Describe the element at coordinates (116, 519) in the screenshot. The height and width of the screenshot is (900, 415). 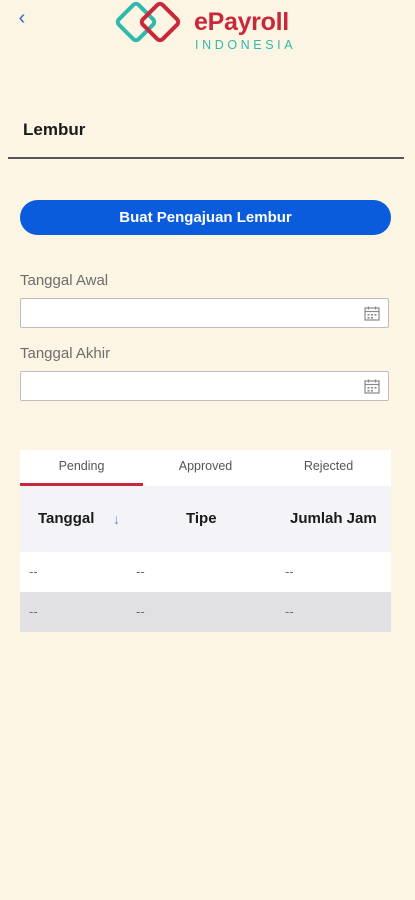
I see `sort-down-icon: ↓` at that location.